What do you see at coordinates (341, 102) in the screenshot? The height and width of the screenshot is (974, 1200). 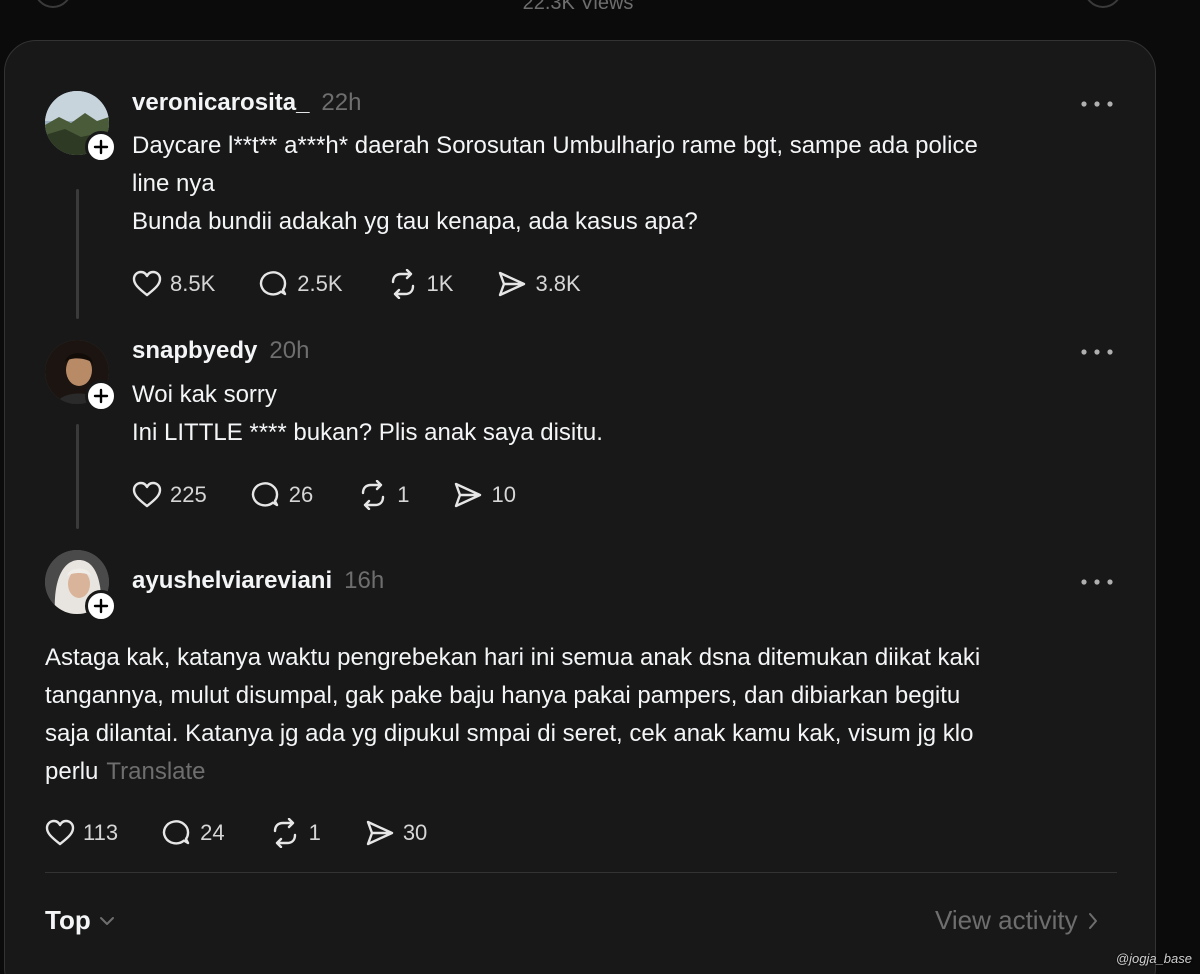 I see `timestamp: 22h` at bounding box center [341, 102].